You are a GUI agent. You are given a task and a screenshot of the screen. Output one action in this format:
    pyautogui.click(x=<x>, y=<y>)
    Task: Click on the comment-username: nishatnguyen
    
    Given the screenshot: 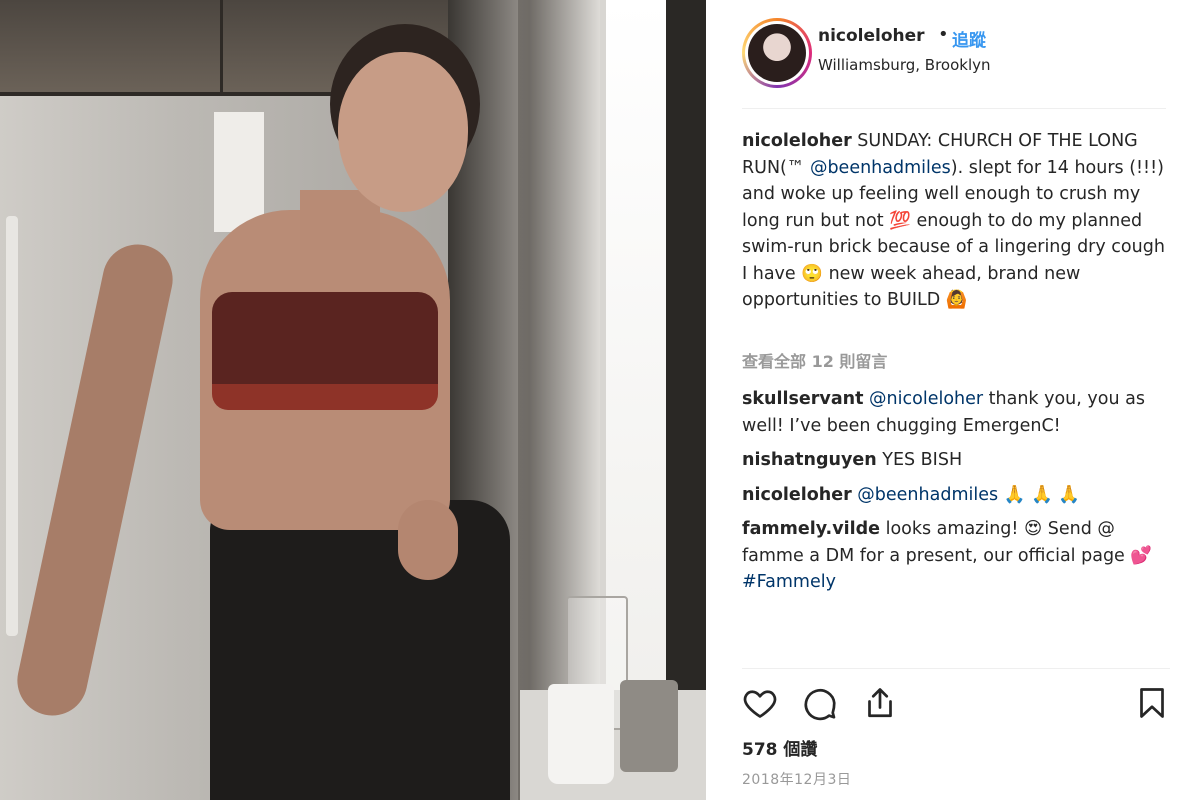 What is the action you would take?
    pyautogui.click(x=809, y=460)
    